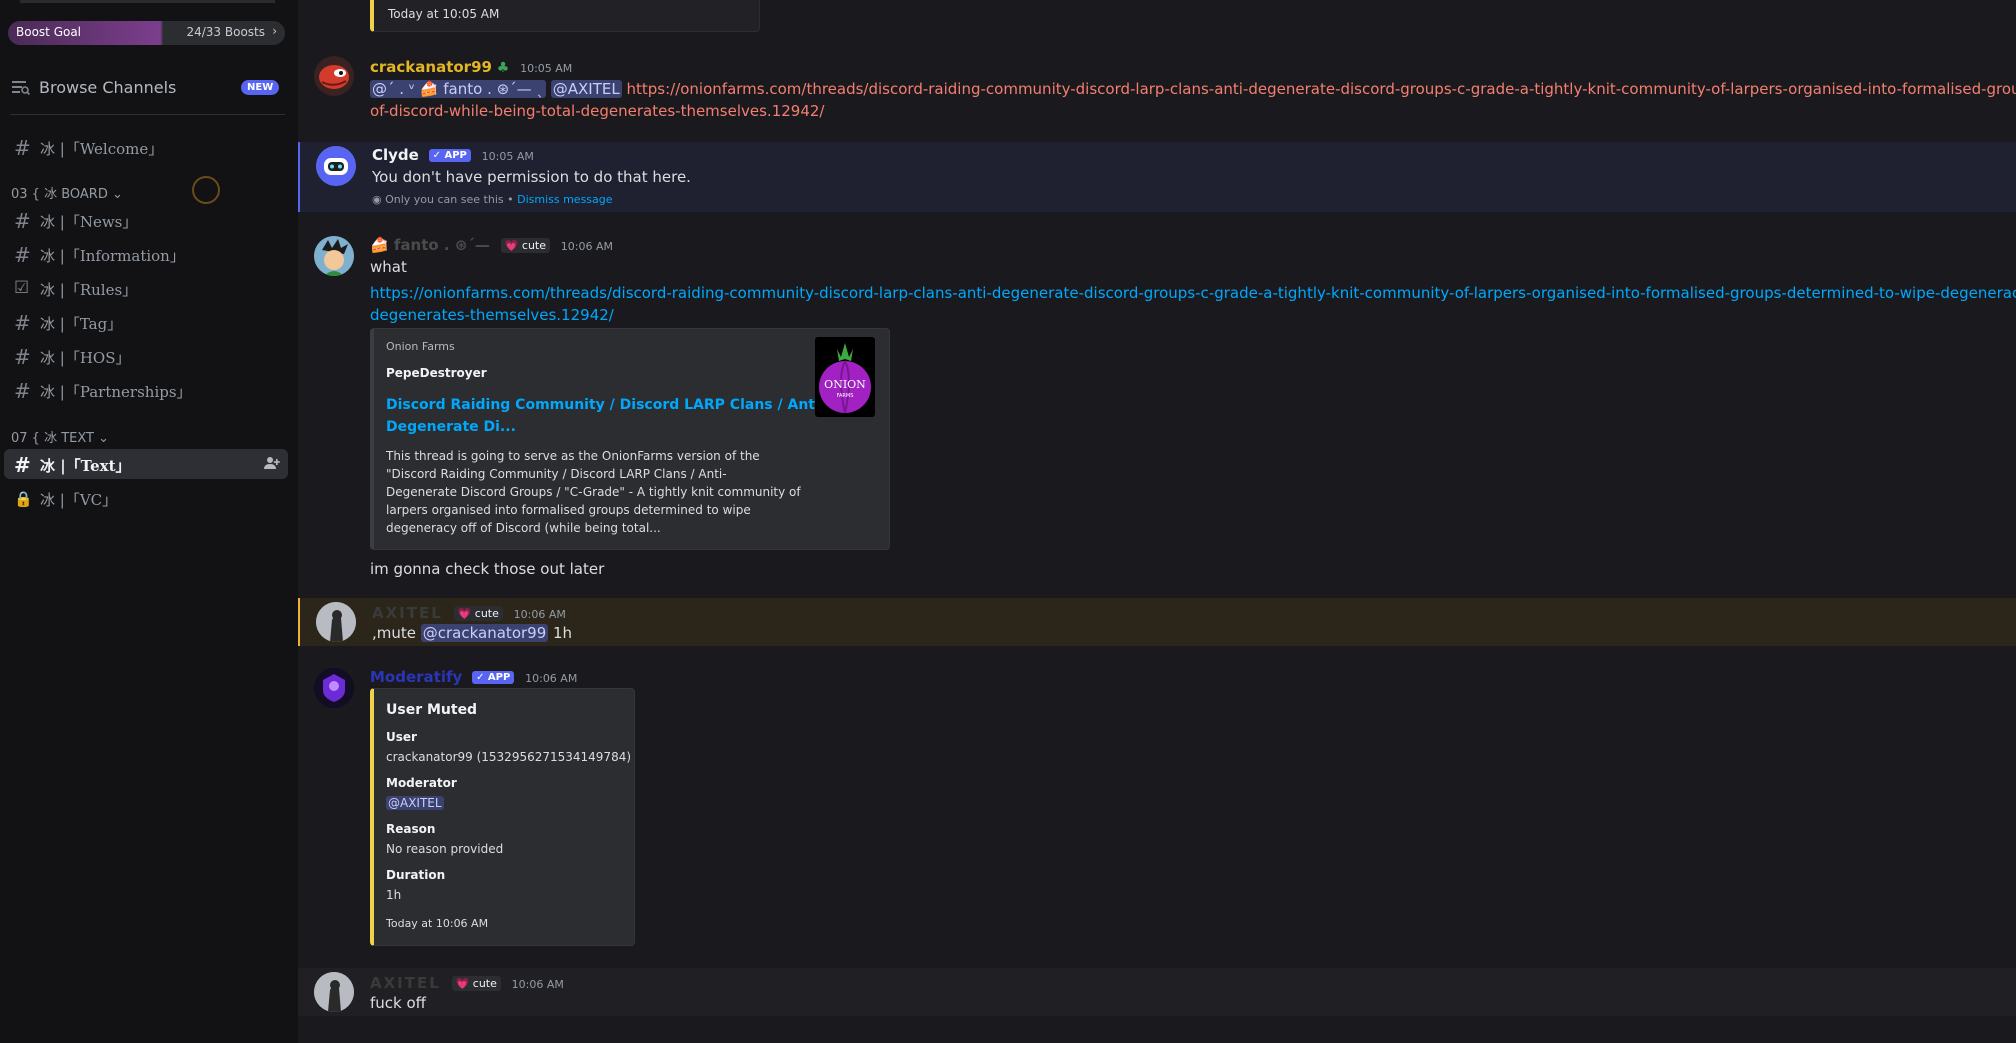  I want to click on embed-footer: Today at 10:06 AM, so click(437, 923).